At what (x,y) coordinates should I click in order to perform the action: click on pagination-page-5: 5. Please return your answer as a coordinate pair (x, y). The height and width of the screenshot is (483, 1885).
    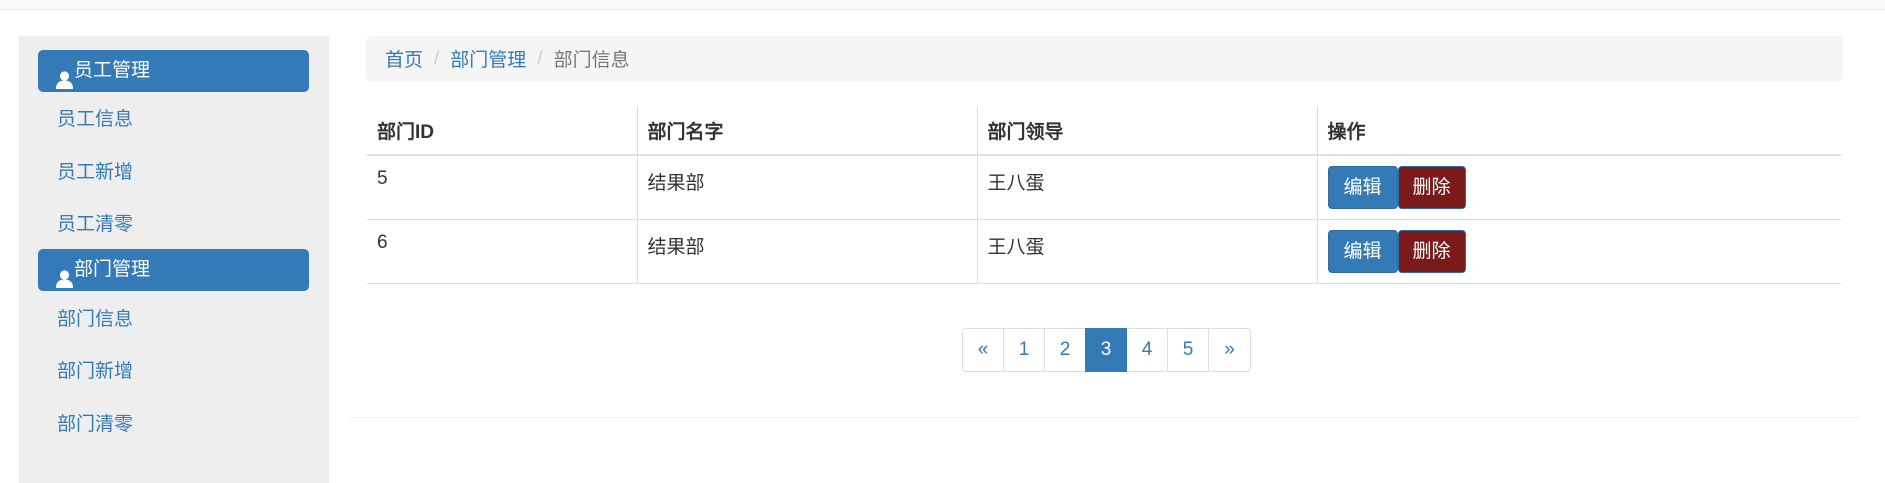
    Looking at the image, I should click on (1188, 350).